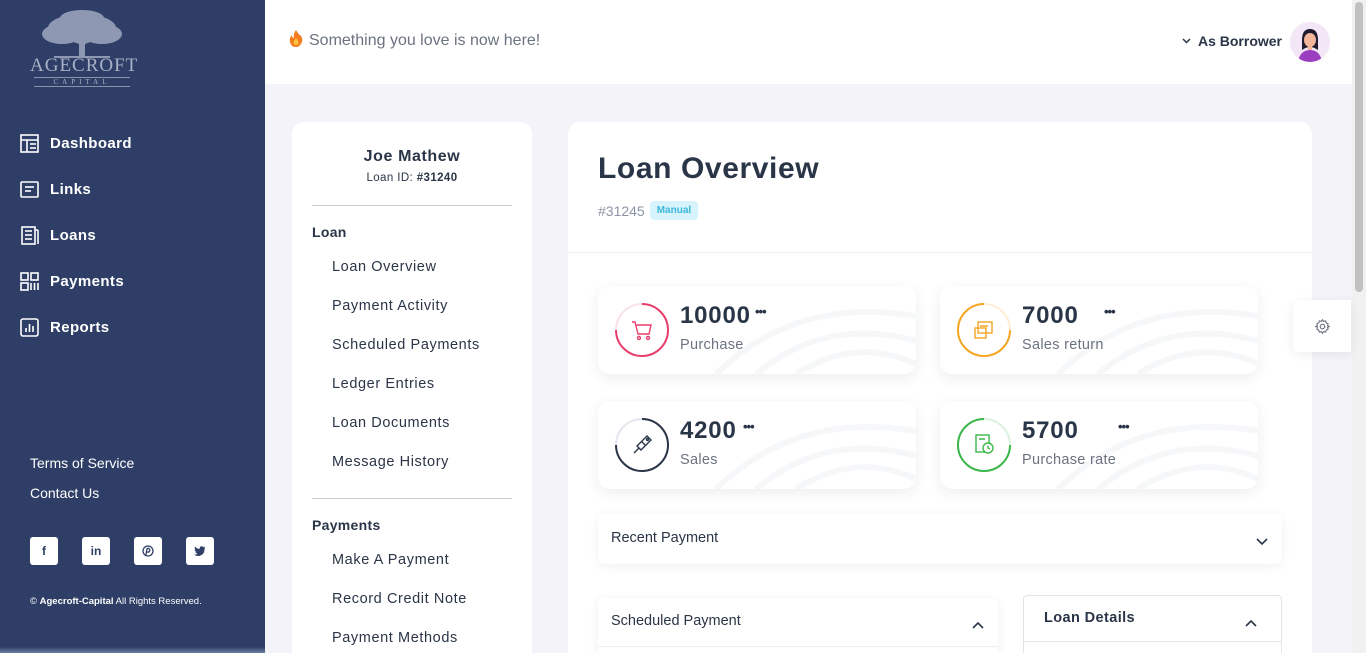 This screenshot has height=653, width=1366. What do you see at coordinates (712, 345) in the screenshot?
I see `stat-label: Purchase` at bounding box center [712, 345].